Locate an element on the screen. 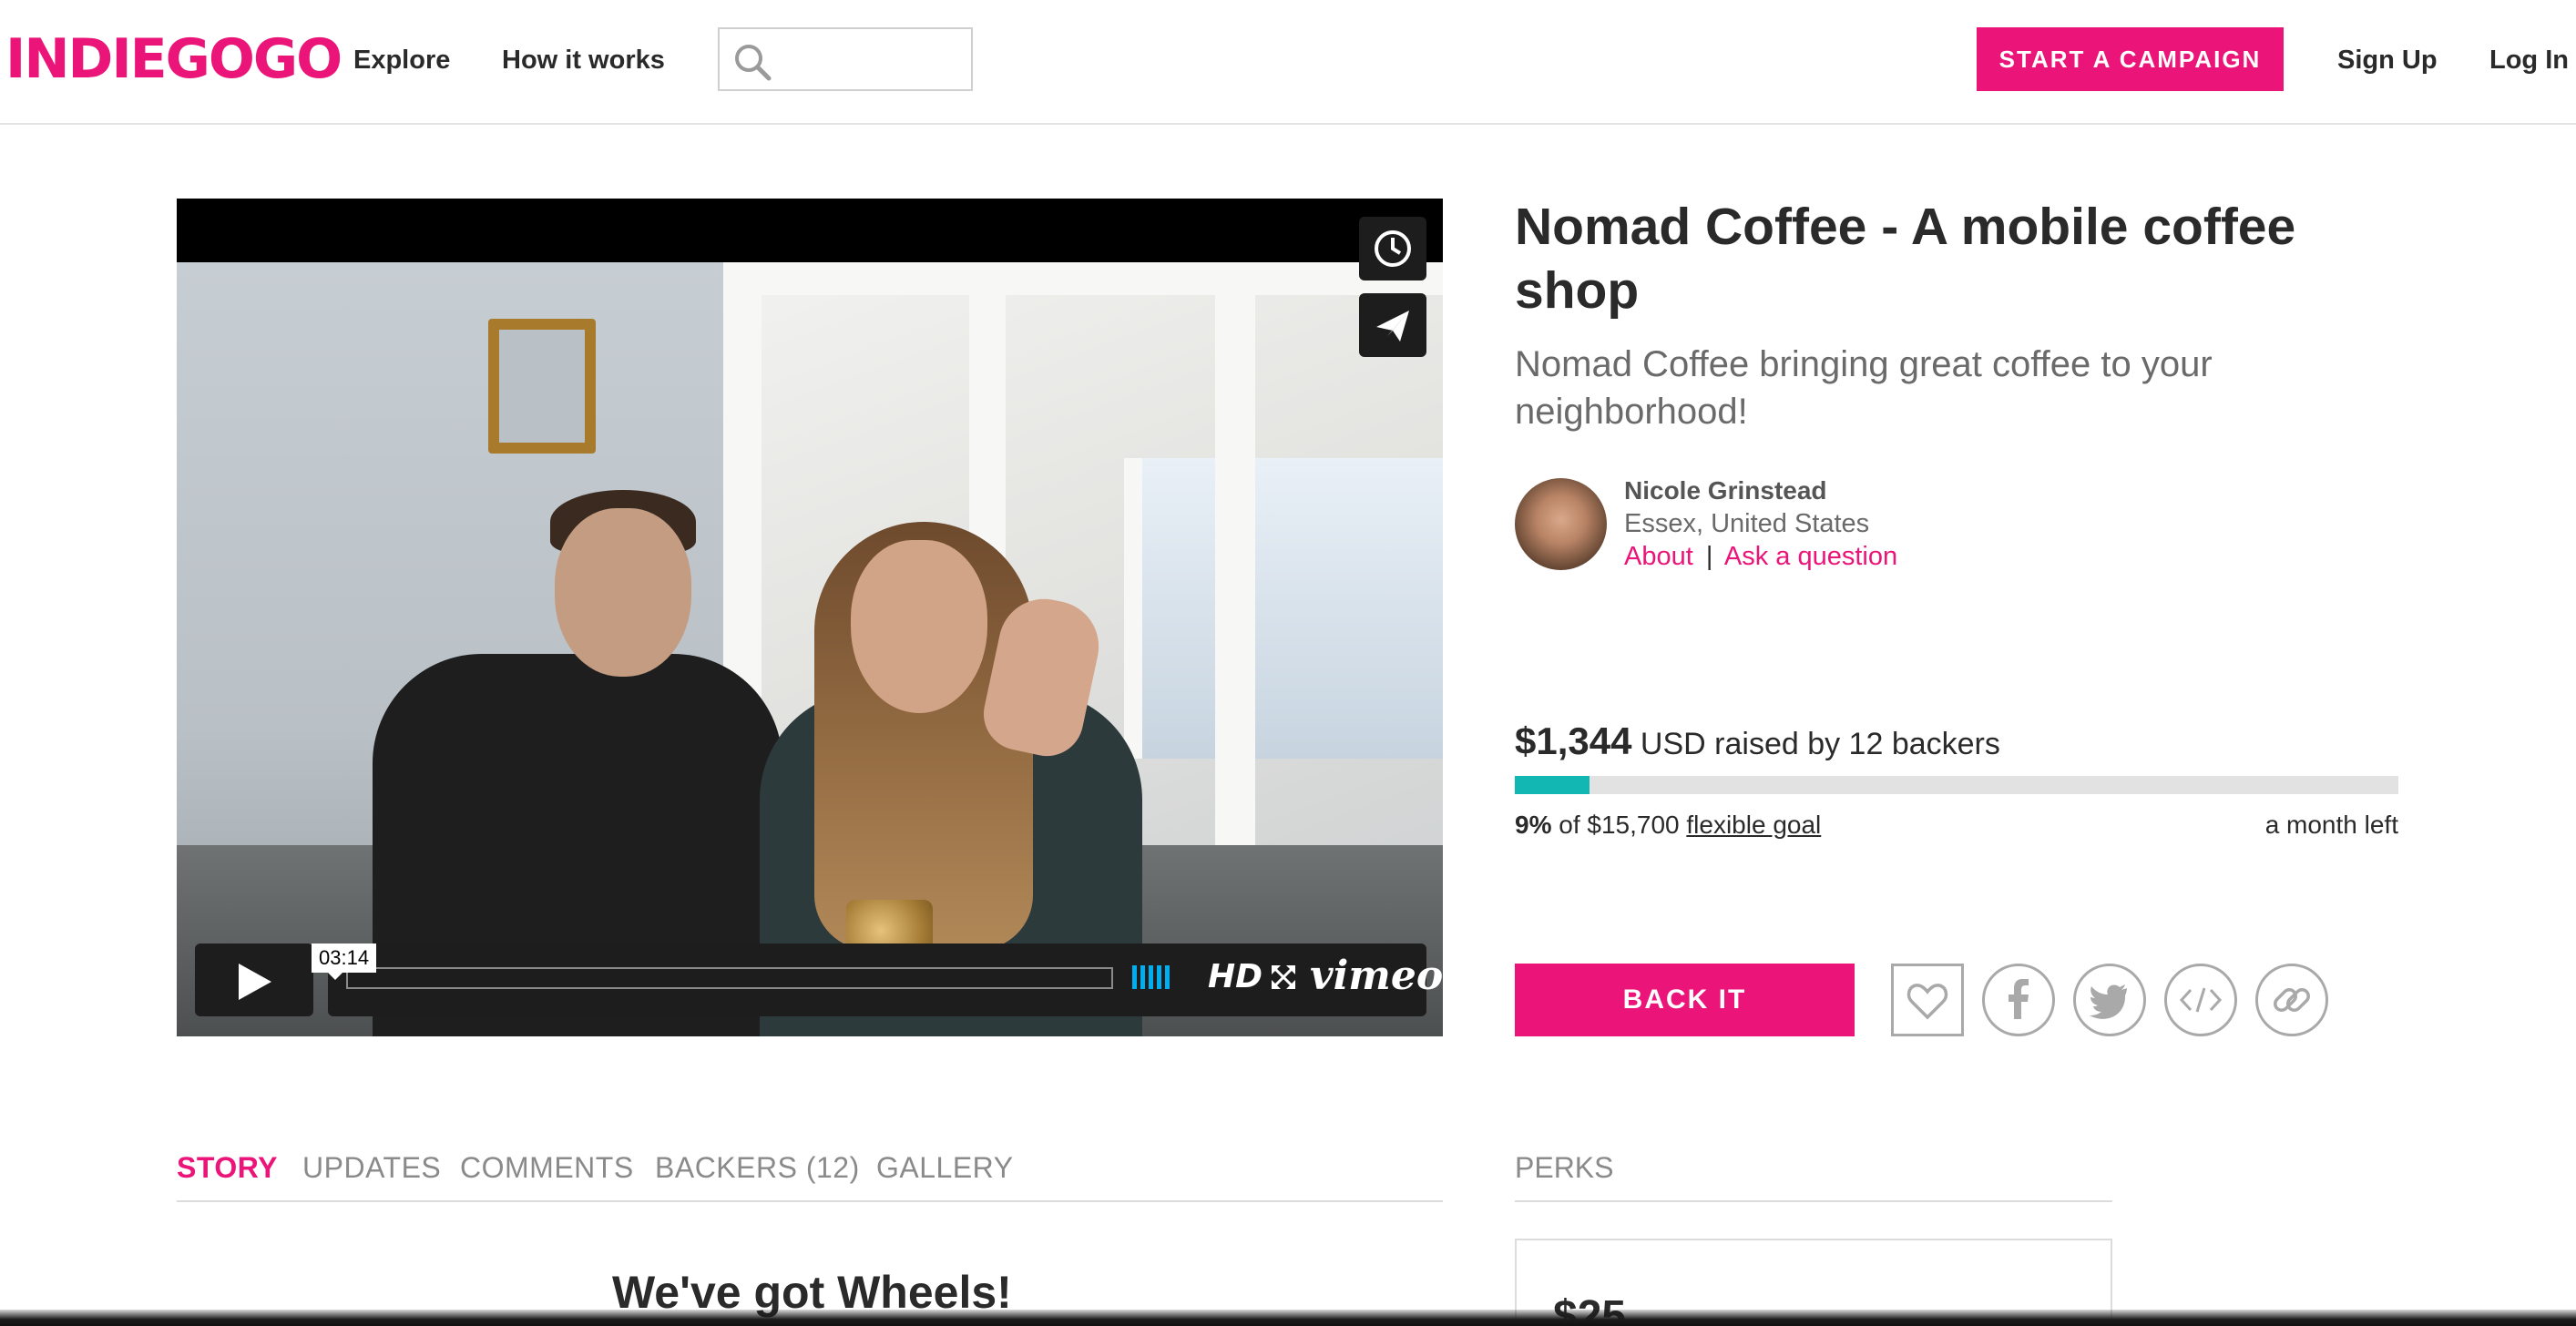 Image resolution: width=2576 pixels, height=1326 pixels. campaign-title: Nomad Coffee - A mobile coffee shop is located at coordinates (1905, 259).